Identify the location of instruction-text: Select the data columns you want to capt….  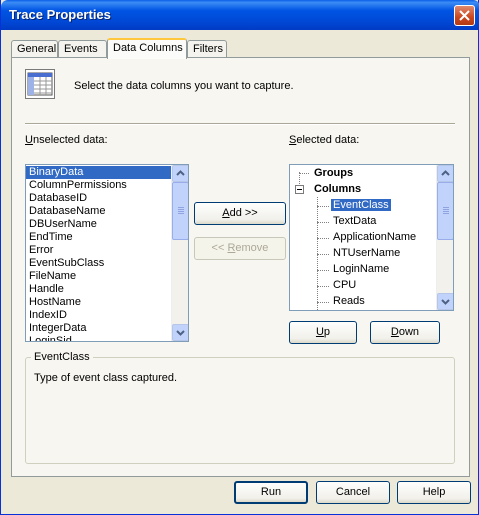
(184, 86).